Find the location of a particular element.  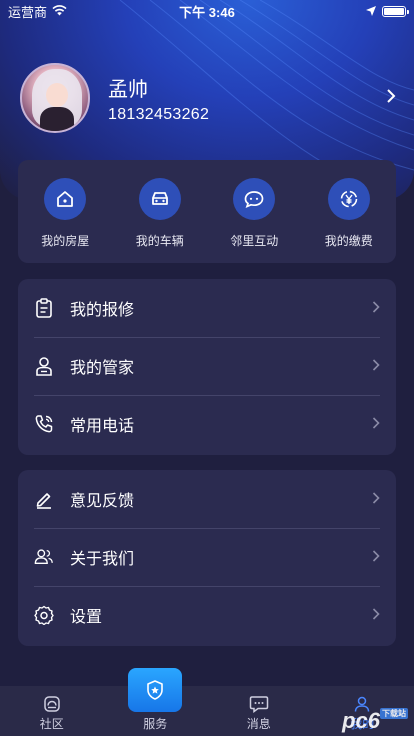

menu-item-butler: 我的管家 is located at coordinates (207, 366).